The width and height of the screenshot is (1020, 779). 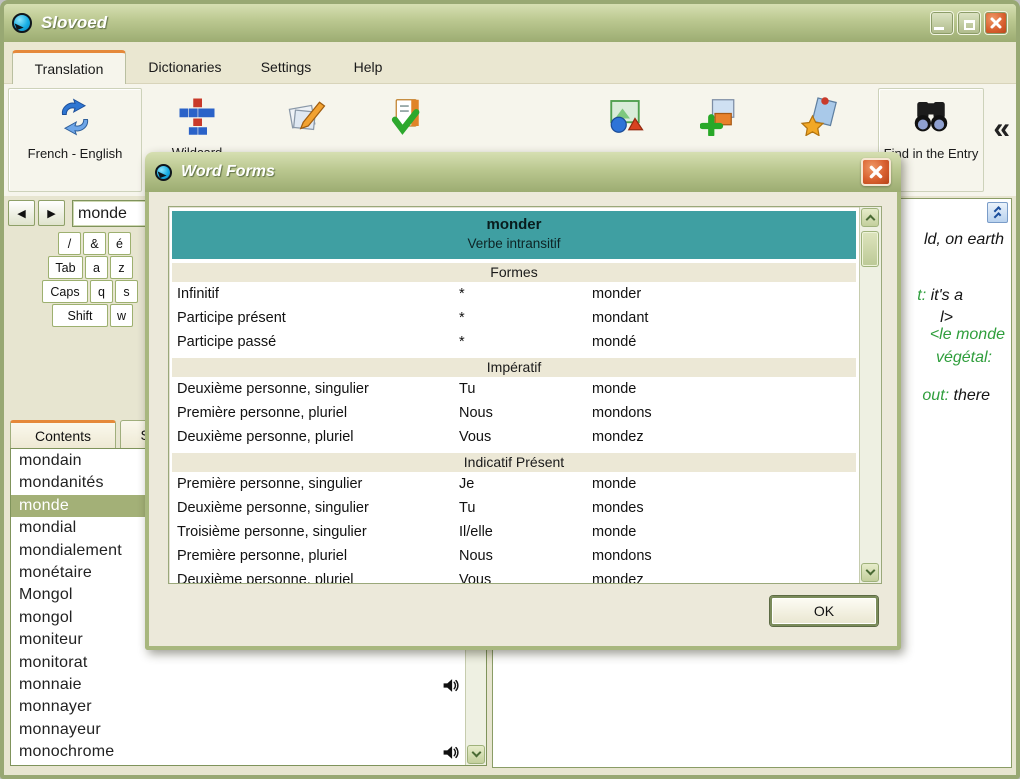 I want to click on key-&: &, so click(x=94, y=243).